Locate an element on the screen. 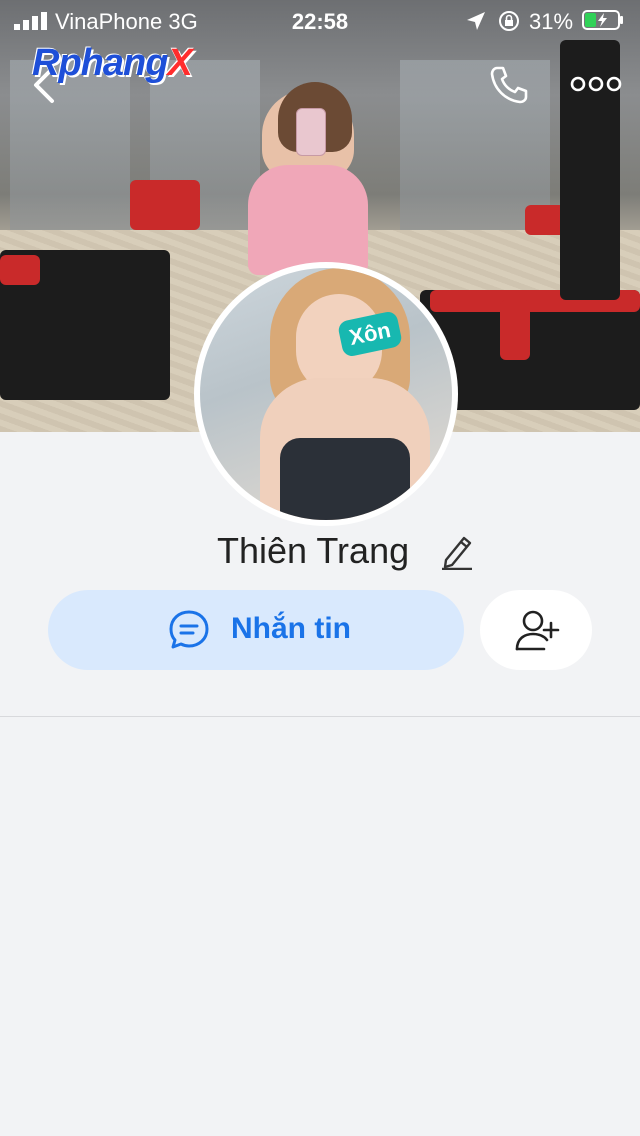 The image size is (640, 1136). add-user-icon is located at coordinates (537, 630).